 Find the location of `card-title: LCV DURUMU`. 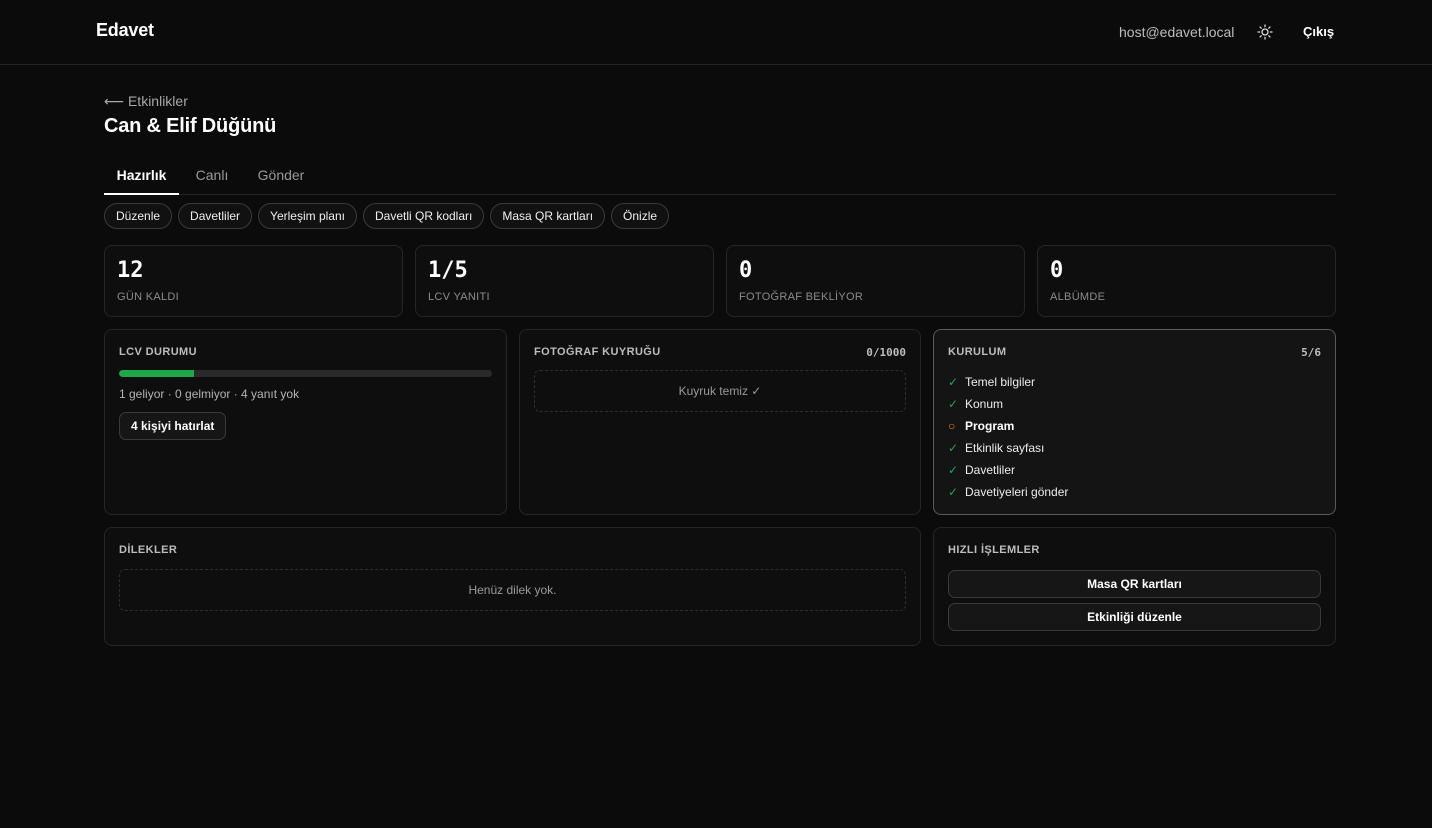

card-title: LCV DURUMU is located at coordinates (158, 352).